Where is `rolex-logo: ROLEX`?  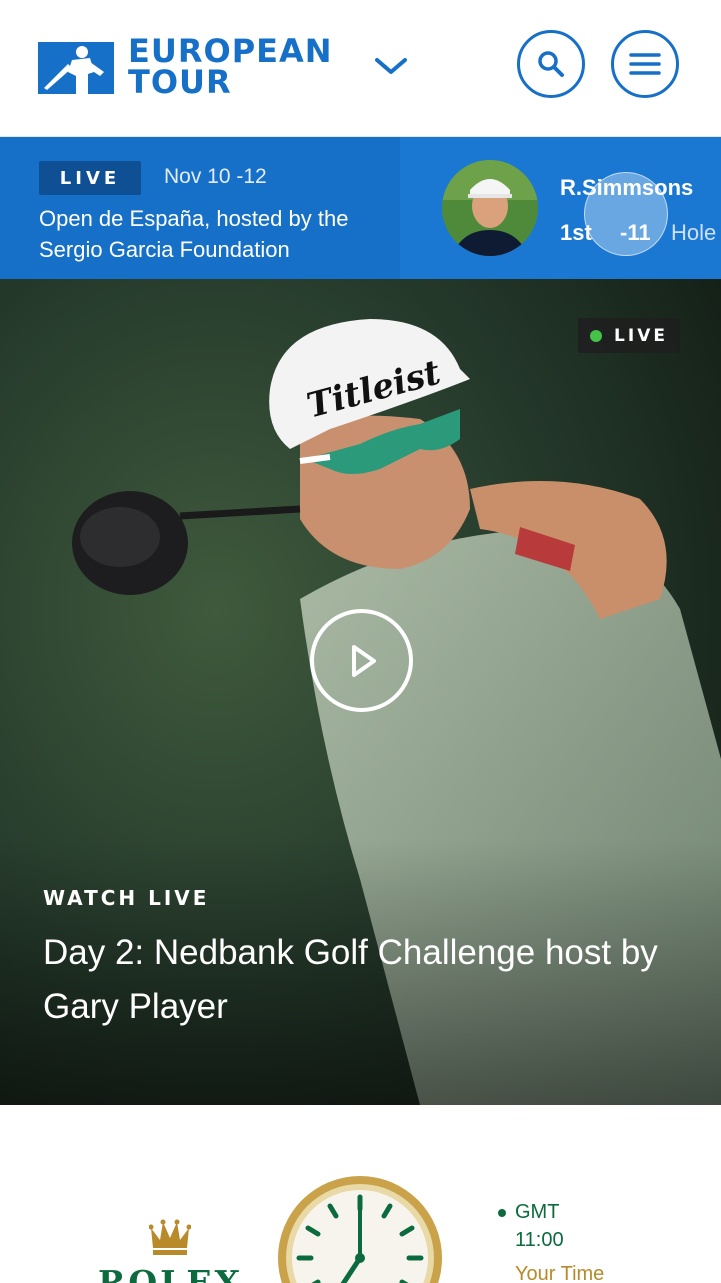
rolex-logo: ROLEX is located at coordinates (171, 1273).